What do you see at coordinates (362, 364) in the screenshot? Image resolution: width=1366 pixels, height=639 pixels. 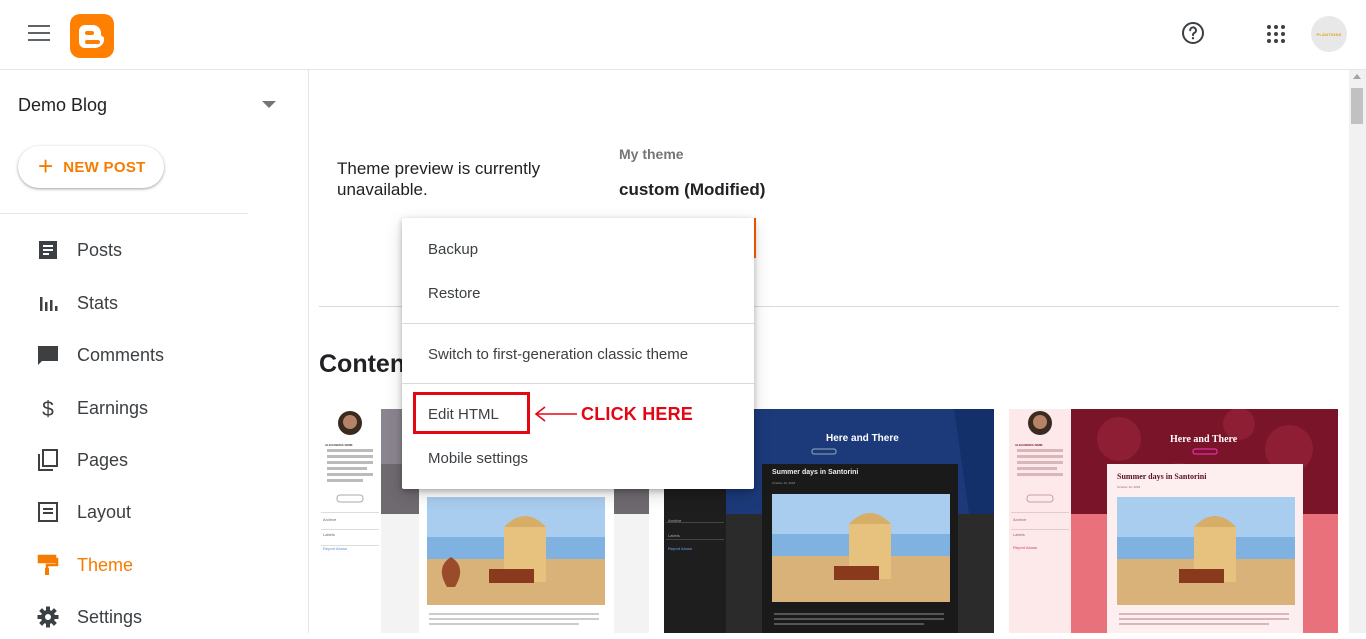 I see `content-heading: Conten` at bounding box center [362, 364].